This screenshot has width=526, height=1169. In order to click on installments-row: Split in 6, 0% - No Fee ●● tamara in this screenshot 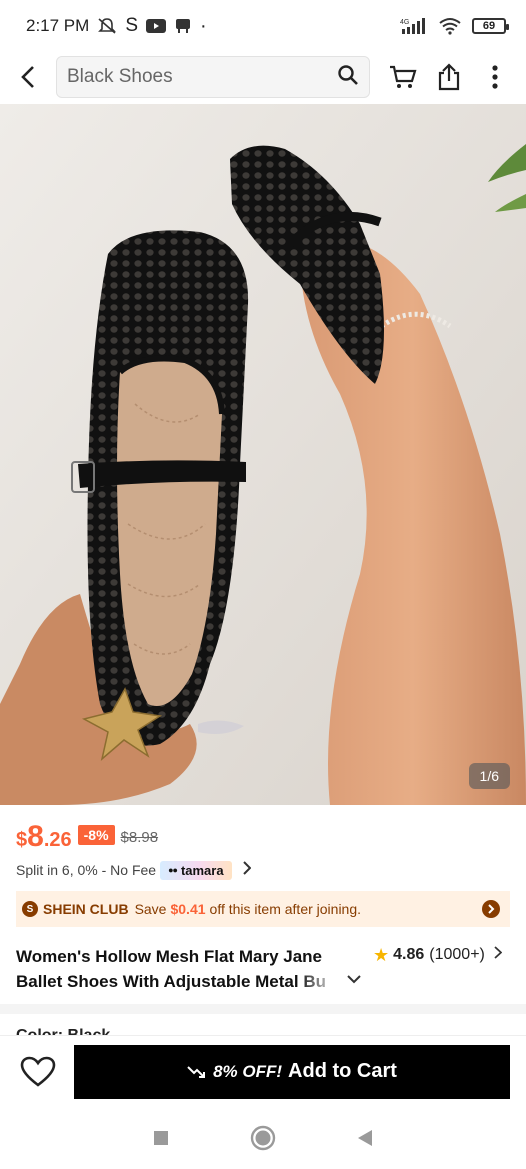, I will do `click(133, 870)`.